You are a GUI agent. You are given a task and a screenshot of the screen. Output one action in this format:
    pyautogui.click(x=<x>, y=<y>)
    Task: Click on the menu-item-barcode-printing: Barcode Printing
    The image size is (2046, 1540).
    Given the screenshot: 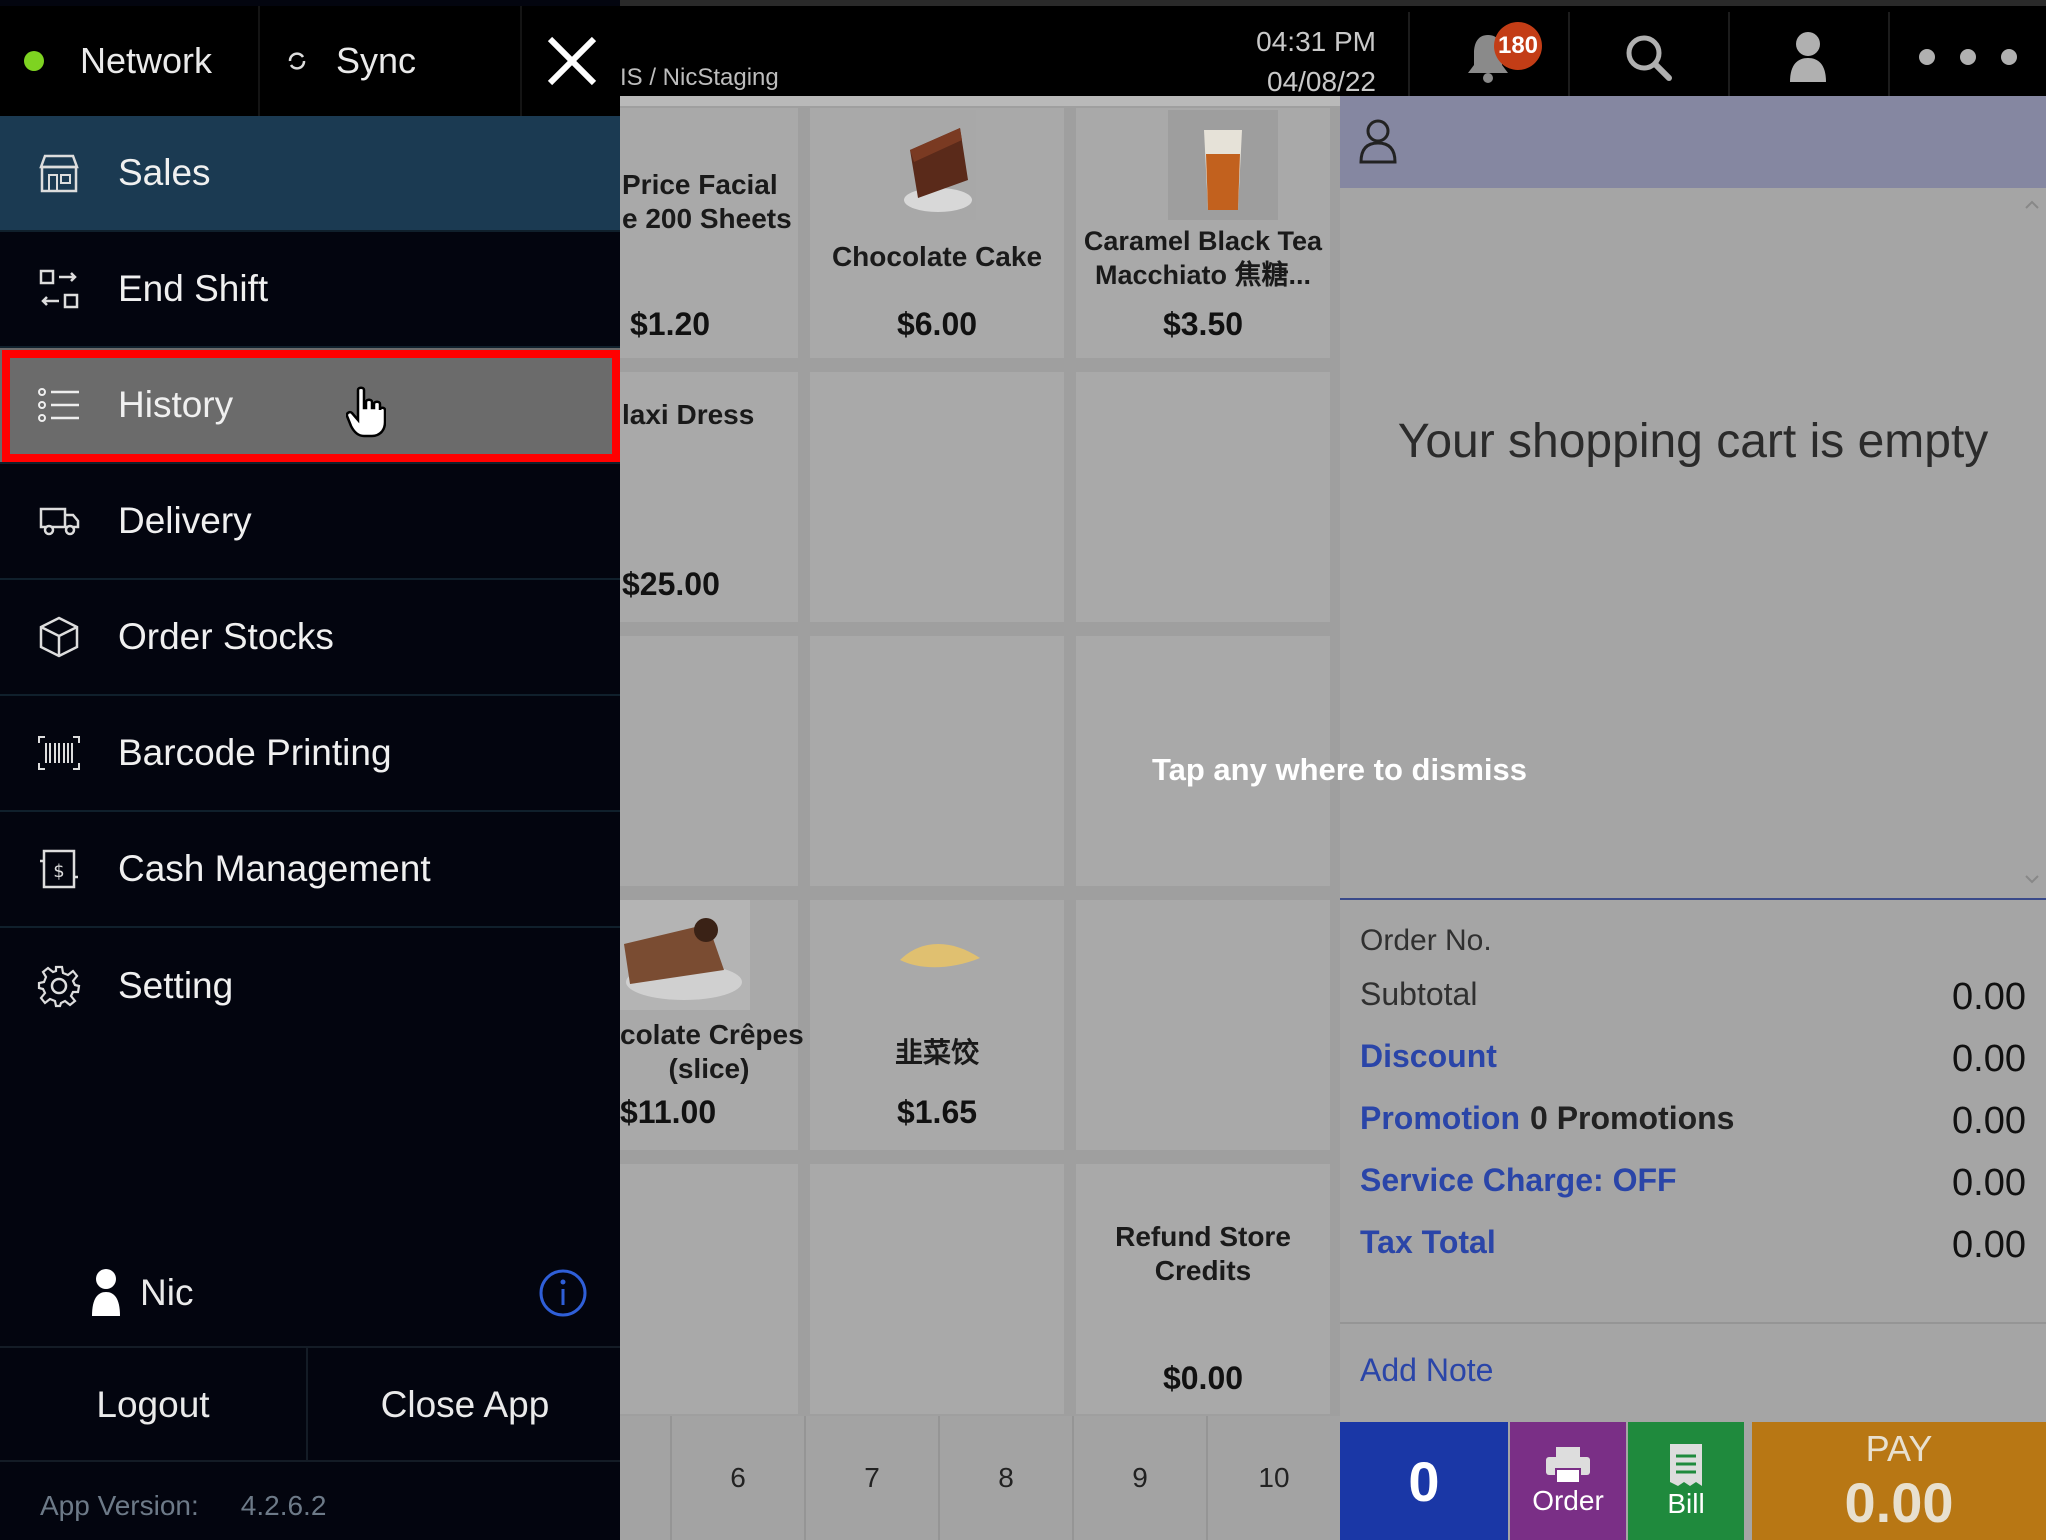 What is the action you would take?
    pyautogui.click(x=310, y=754)
    